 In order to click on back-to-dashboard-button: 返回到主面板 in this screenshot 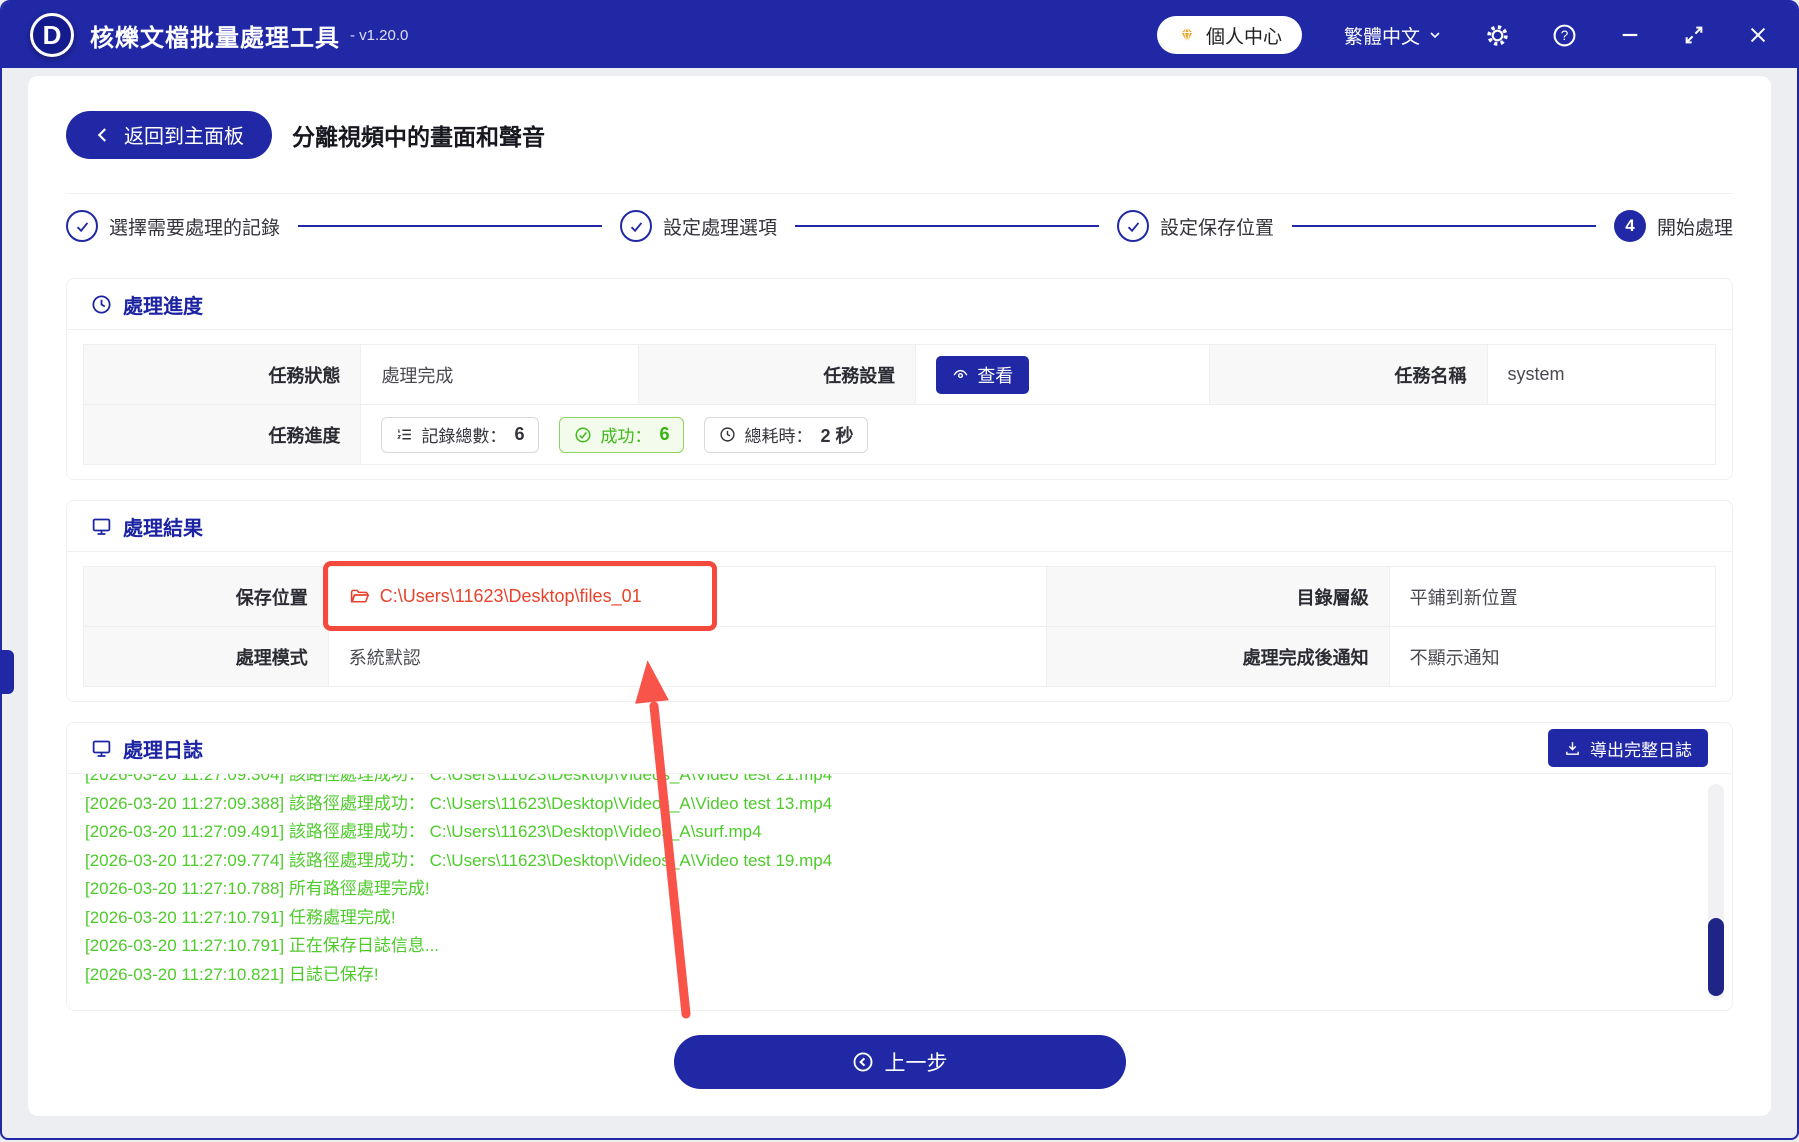, I will do `click(169, 134)`.